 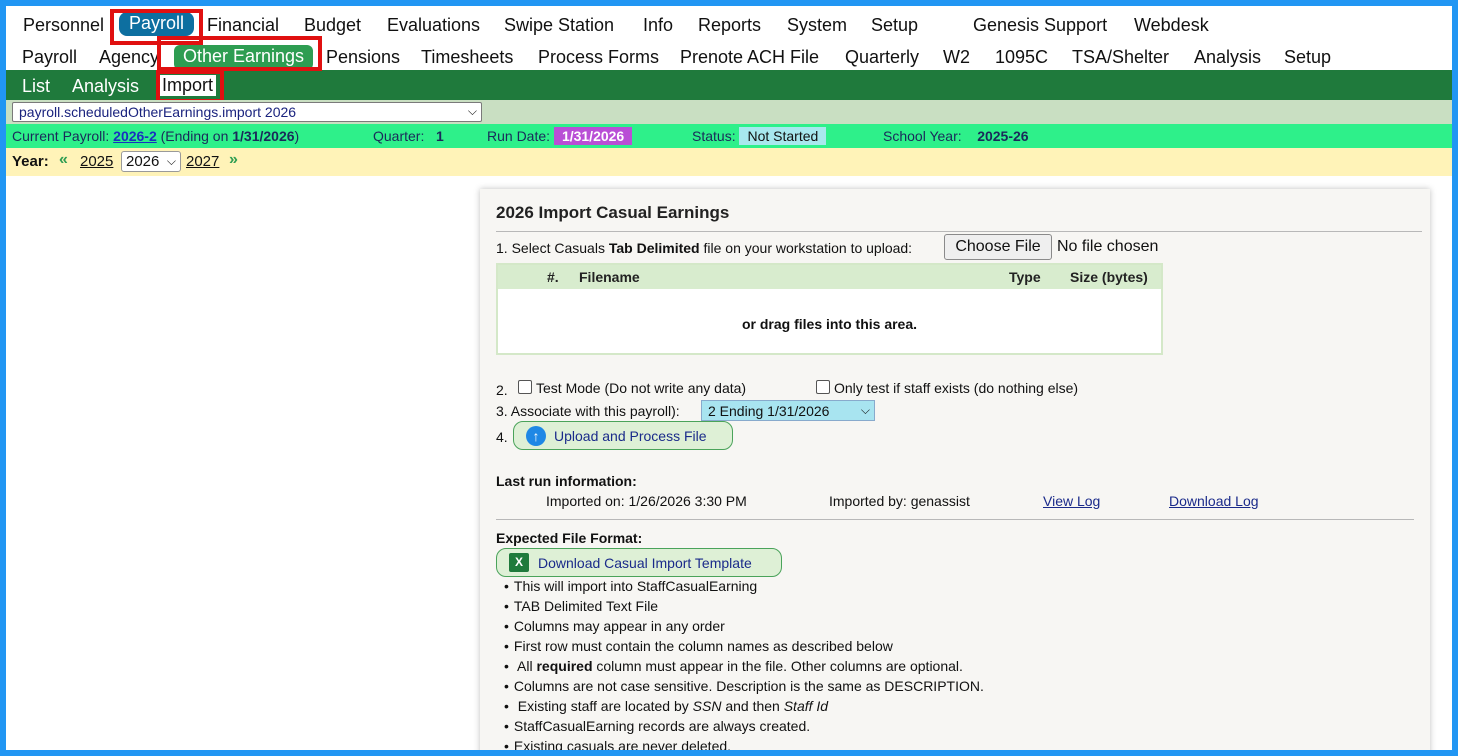 What do you see at coordinates (525, 666) in the screenshot?
I see `required-pre: All` at bounding box center [525, 666].